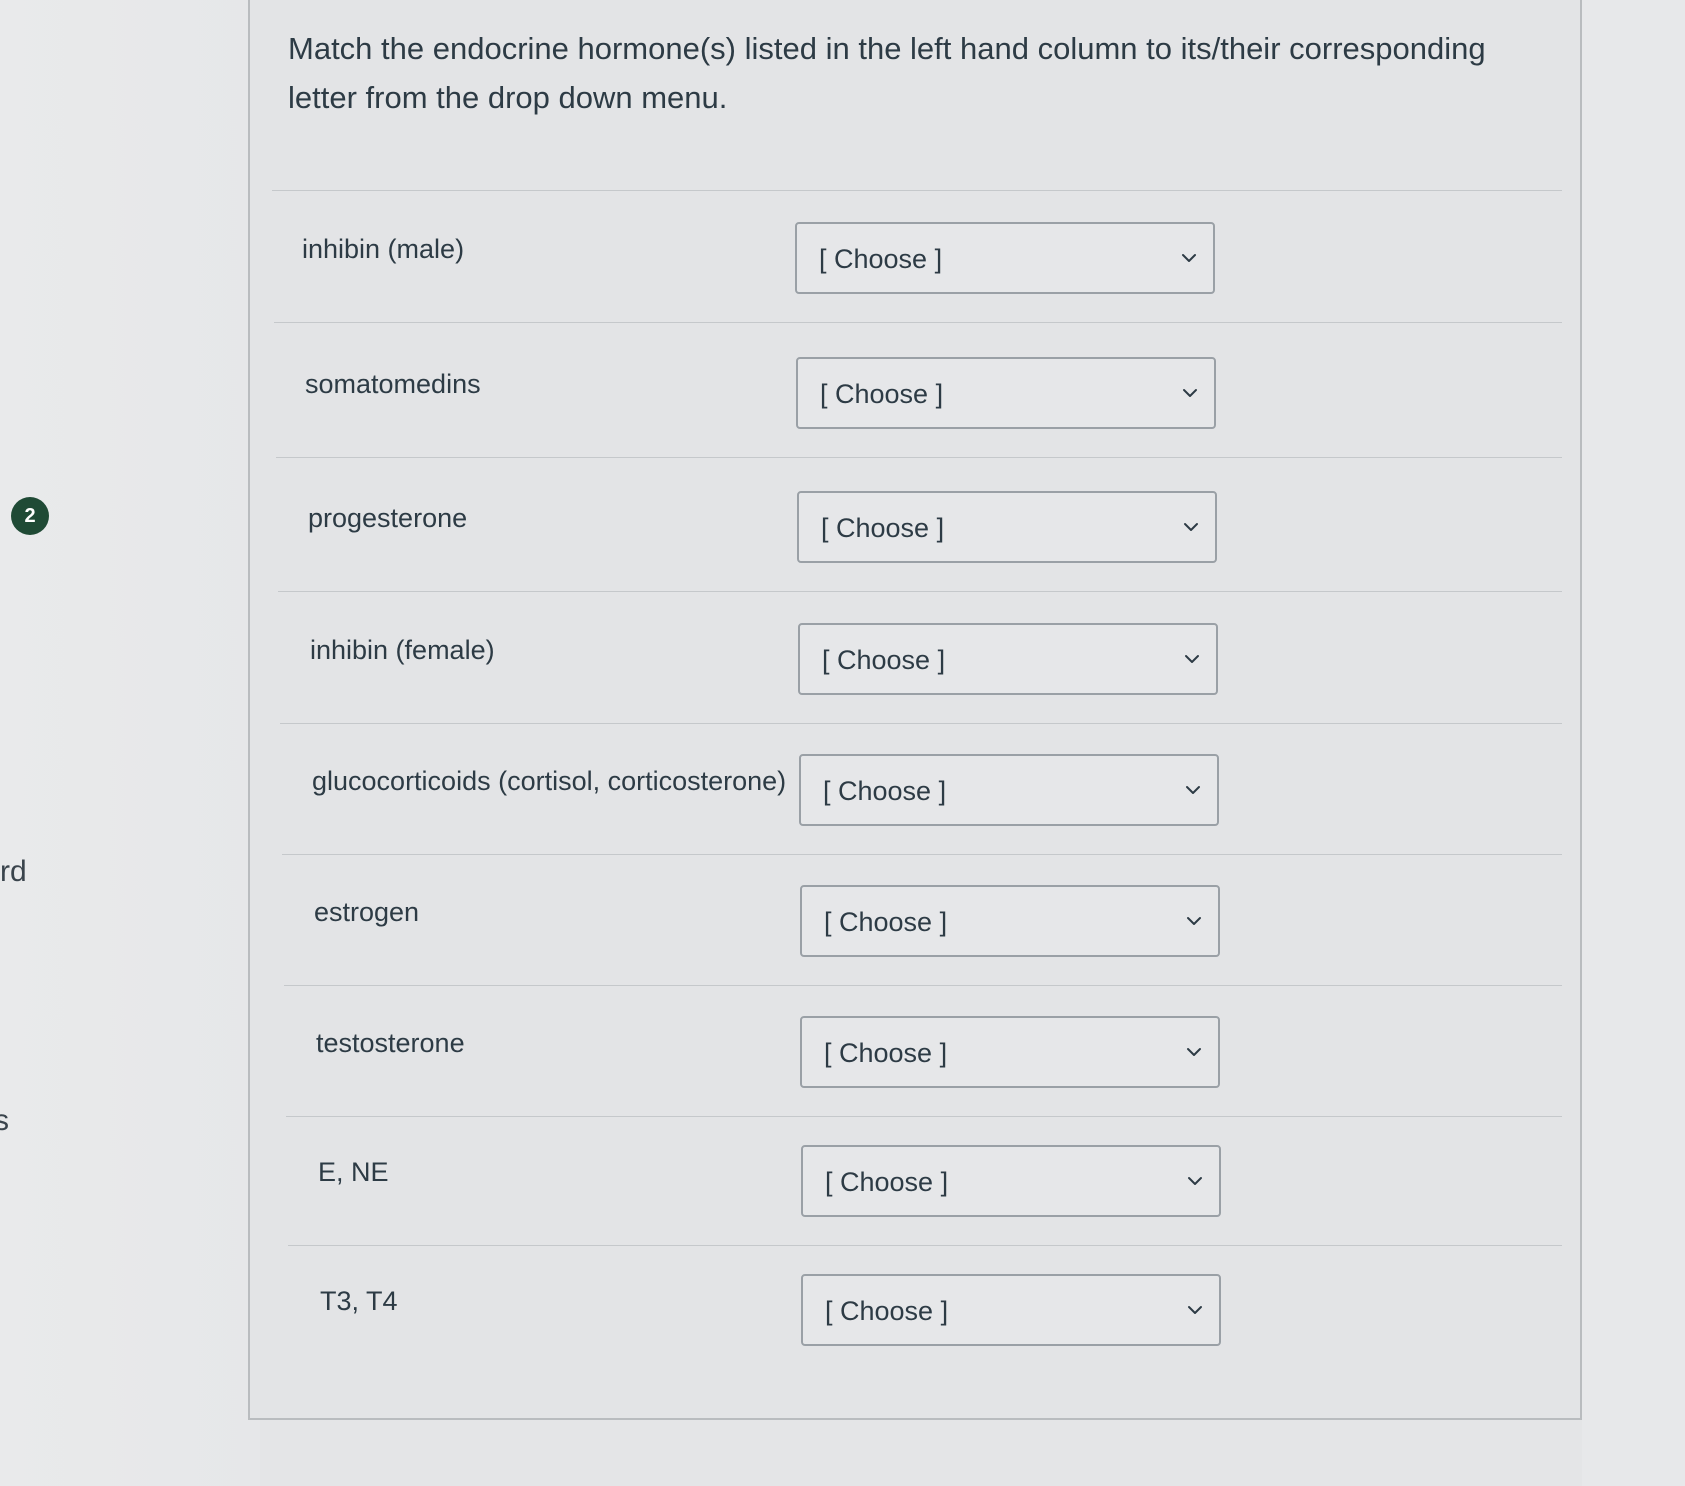  Describe the element at coordinates (402, 650) in the screenshot. I see `hormone-label: inhibin (female)` at that location.